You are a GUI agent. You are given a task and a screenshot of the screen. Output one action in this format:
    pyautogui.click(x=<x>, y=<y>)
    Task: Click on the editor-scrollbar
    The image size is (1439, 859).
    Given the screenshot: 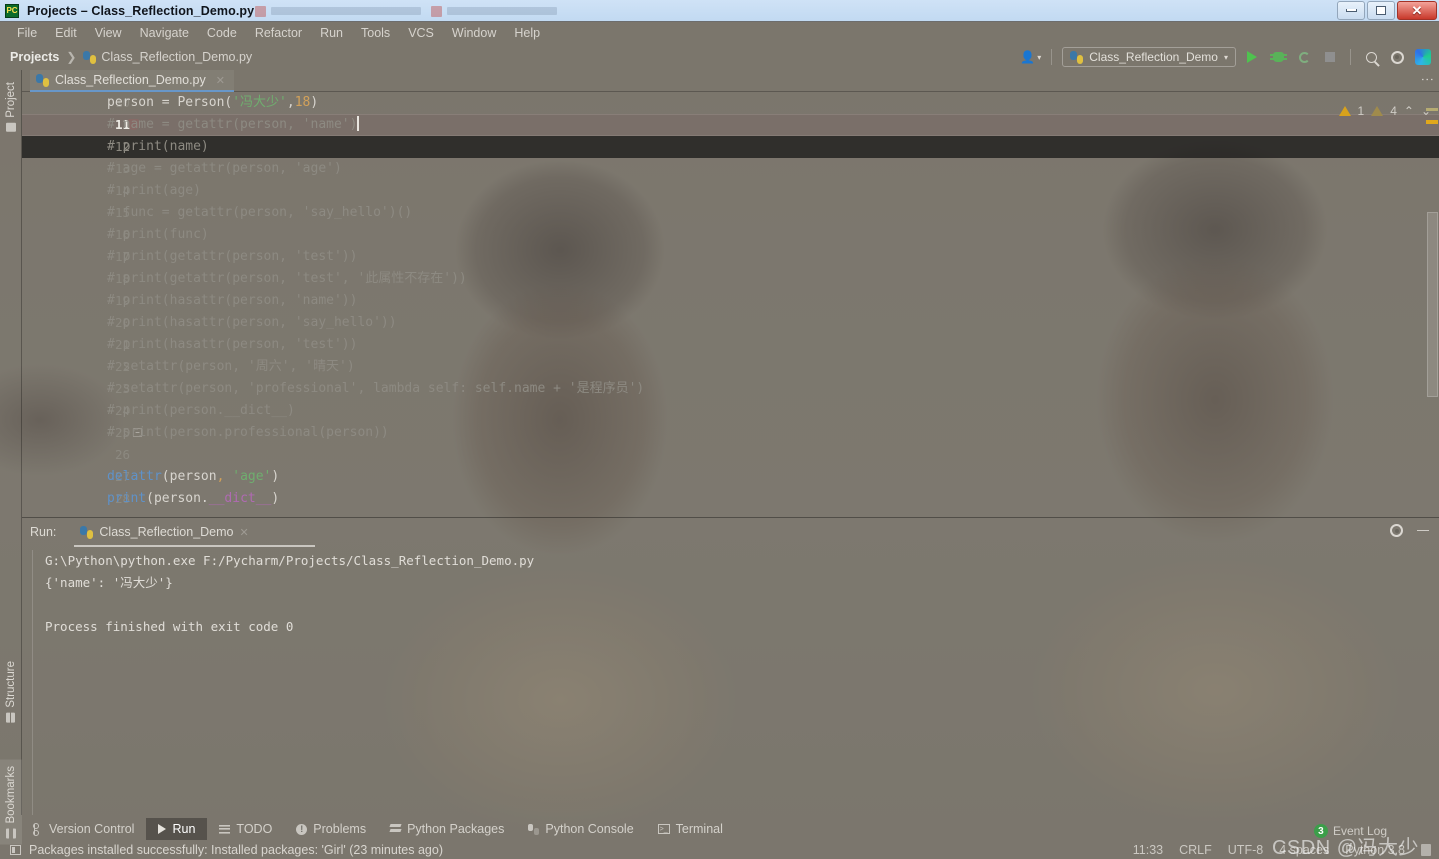 What is the action you would take?
    pyautogui.click(x=1432, y=304)
    